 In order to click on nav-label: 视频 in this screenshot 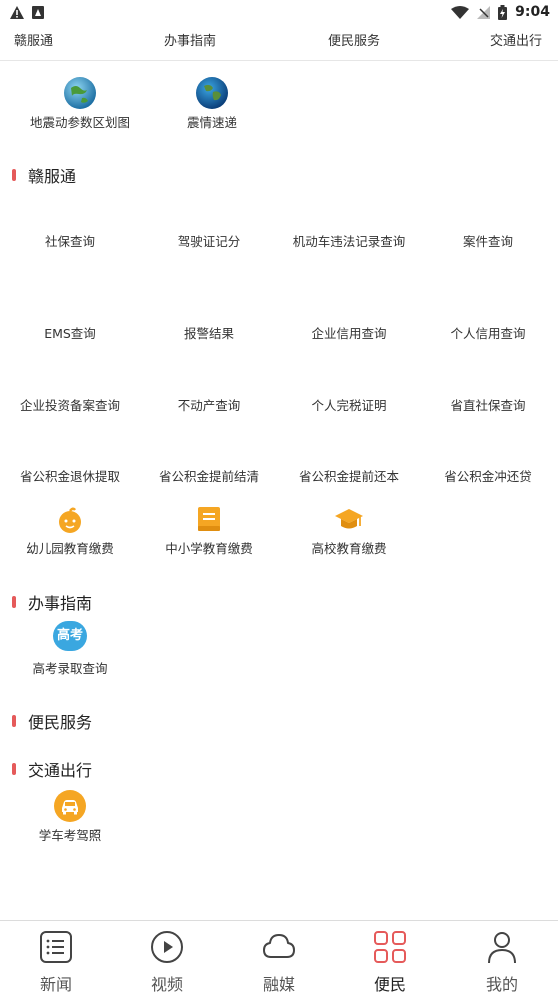, I will do `click(166, 984)`.